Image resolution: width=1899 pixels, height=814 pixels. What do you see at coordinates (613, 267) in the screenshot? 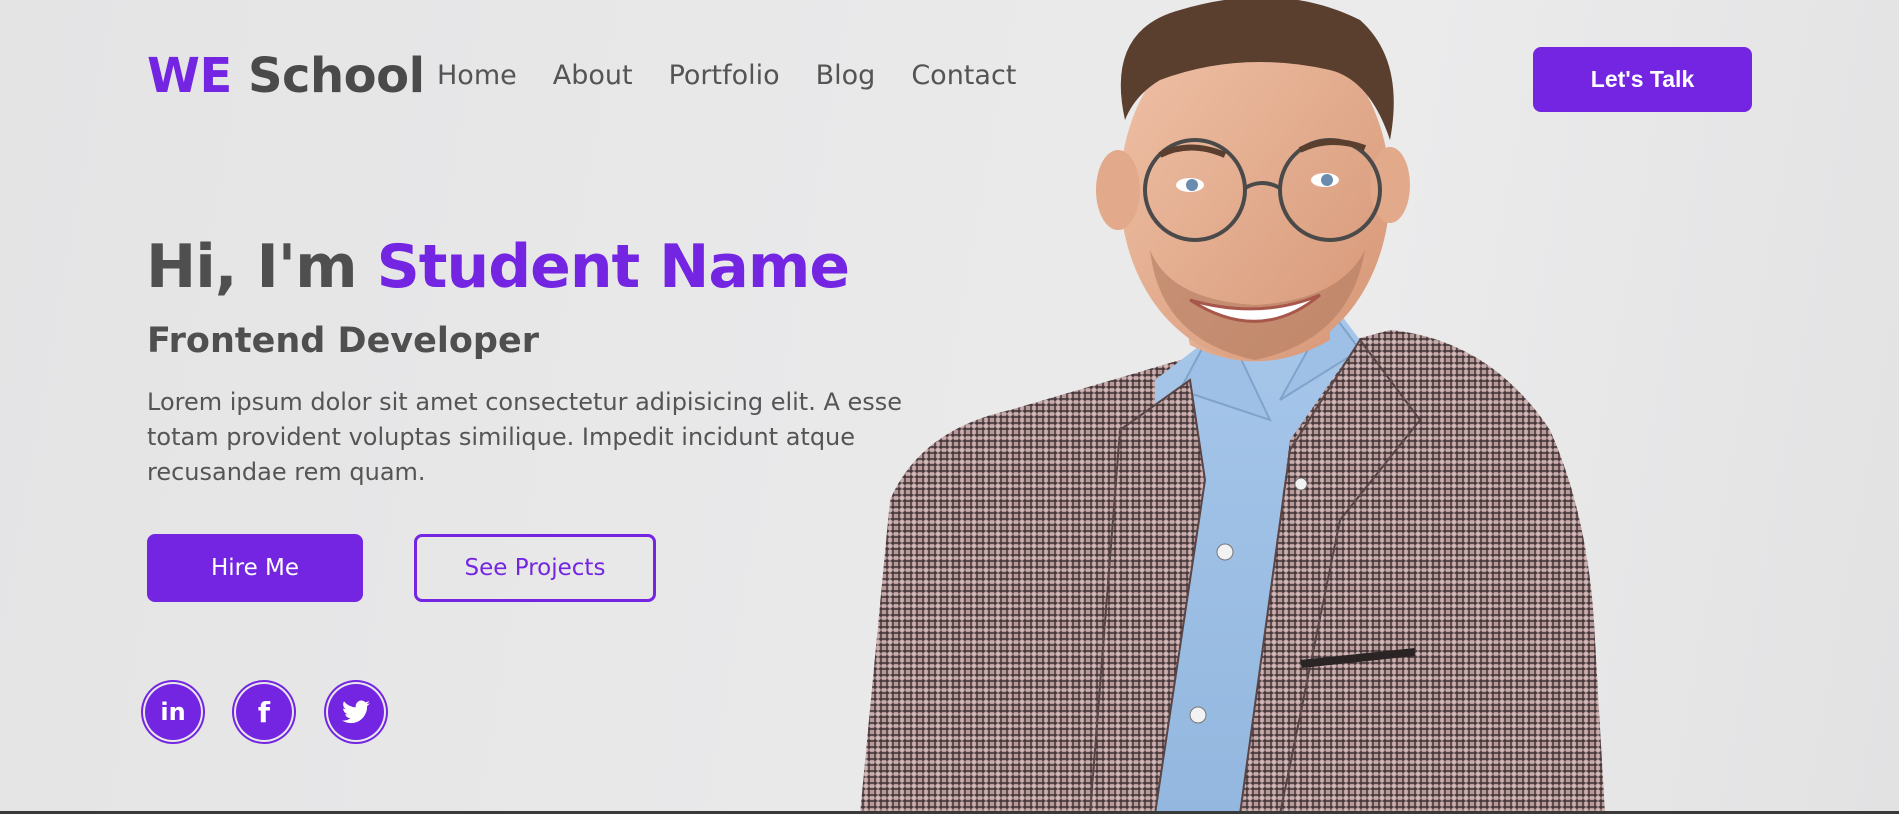
I see `student-name: Student Name` at bounding box center [613, 267].